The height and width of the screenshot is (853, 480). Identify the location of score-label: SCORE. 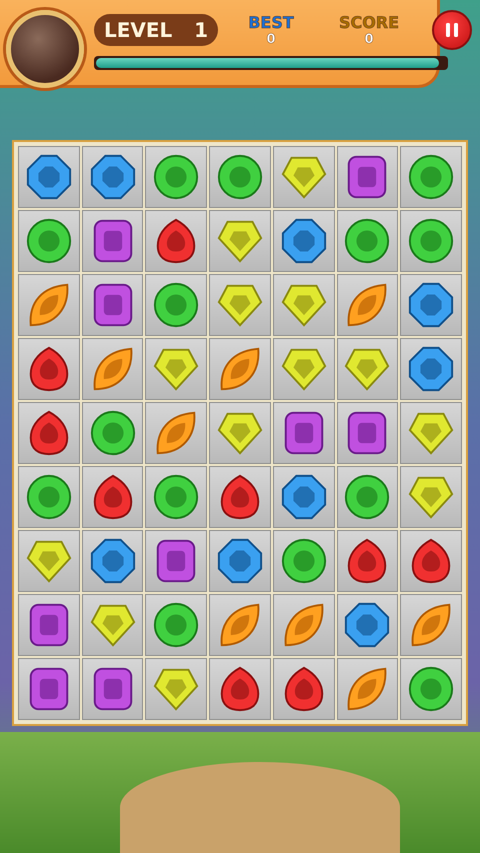
(369, 22).